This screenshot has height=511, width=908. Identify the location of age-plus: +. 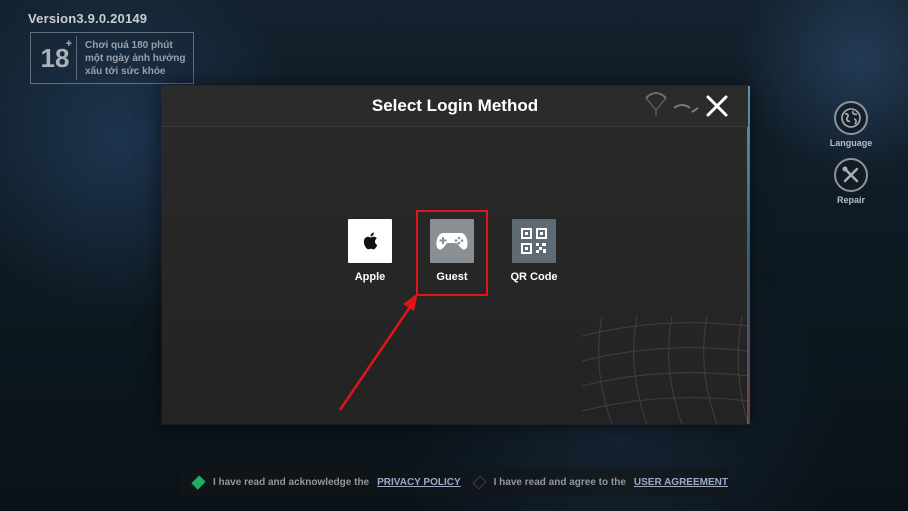
(68, 44).